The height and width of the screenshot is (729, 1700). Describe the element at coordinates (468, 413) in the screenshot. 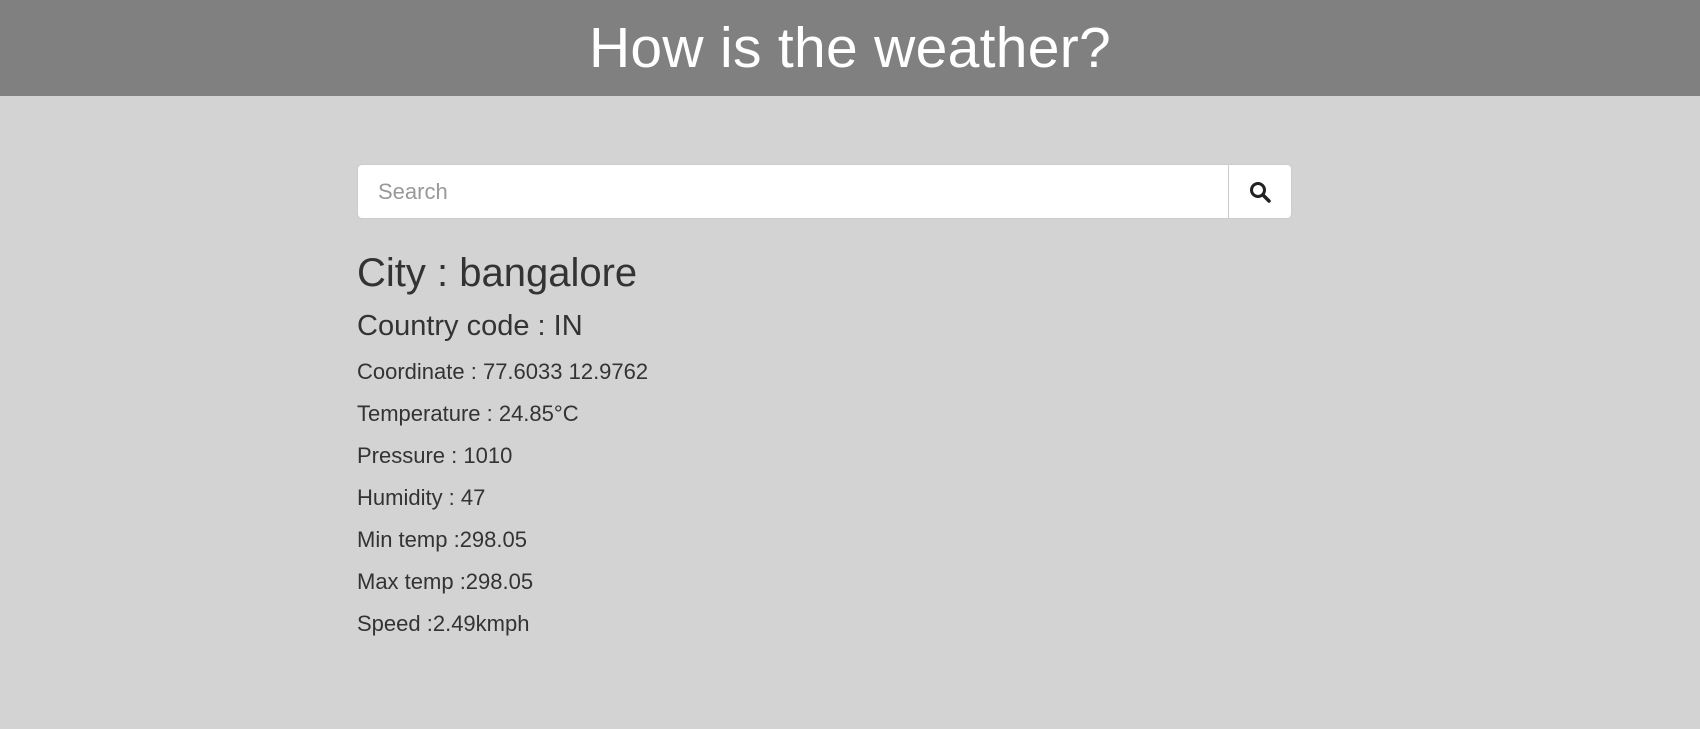

I see `temperature-text: Temperature : 24.85°C` at that location.